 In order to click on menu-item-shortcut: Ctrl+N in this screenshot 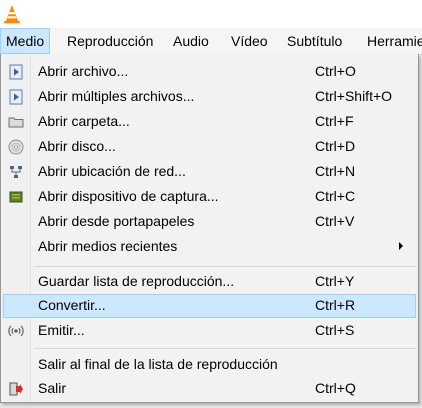, I will do `click(335, 171)`.